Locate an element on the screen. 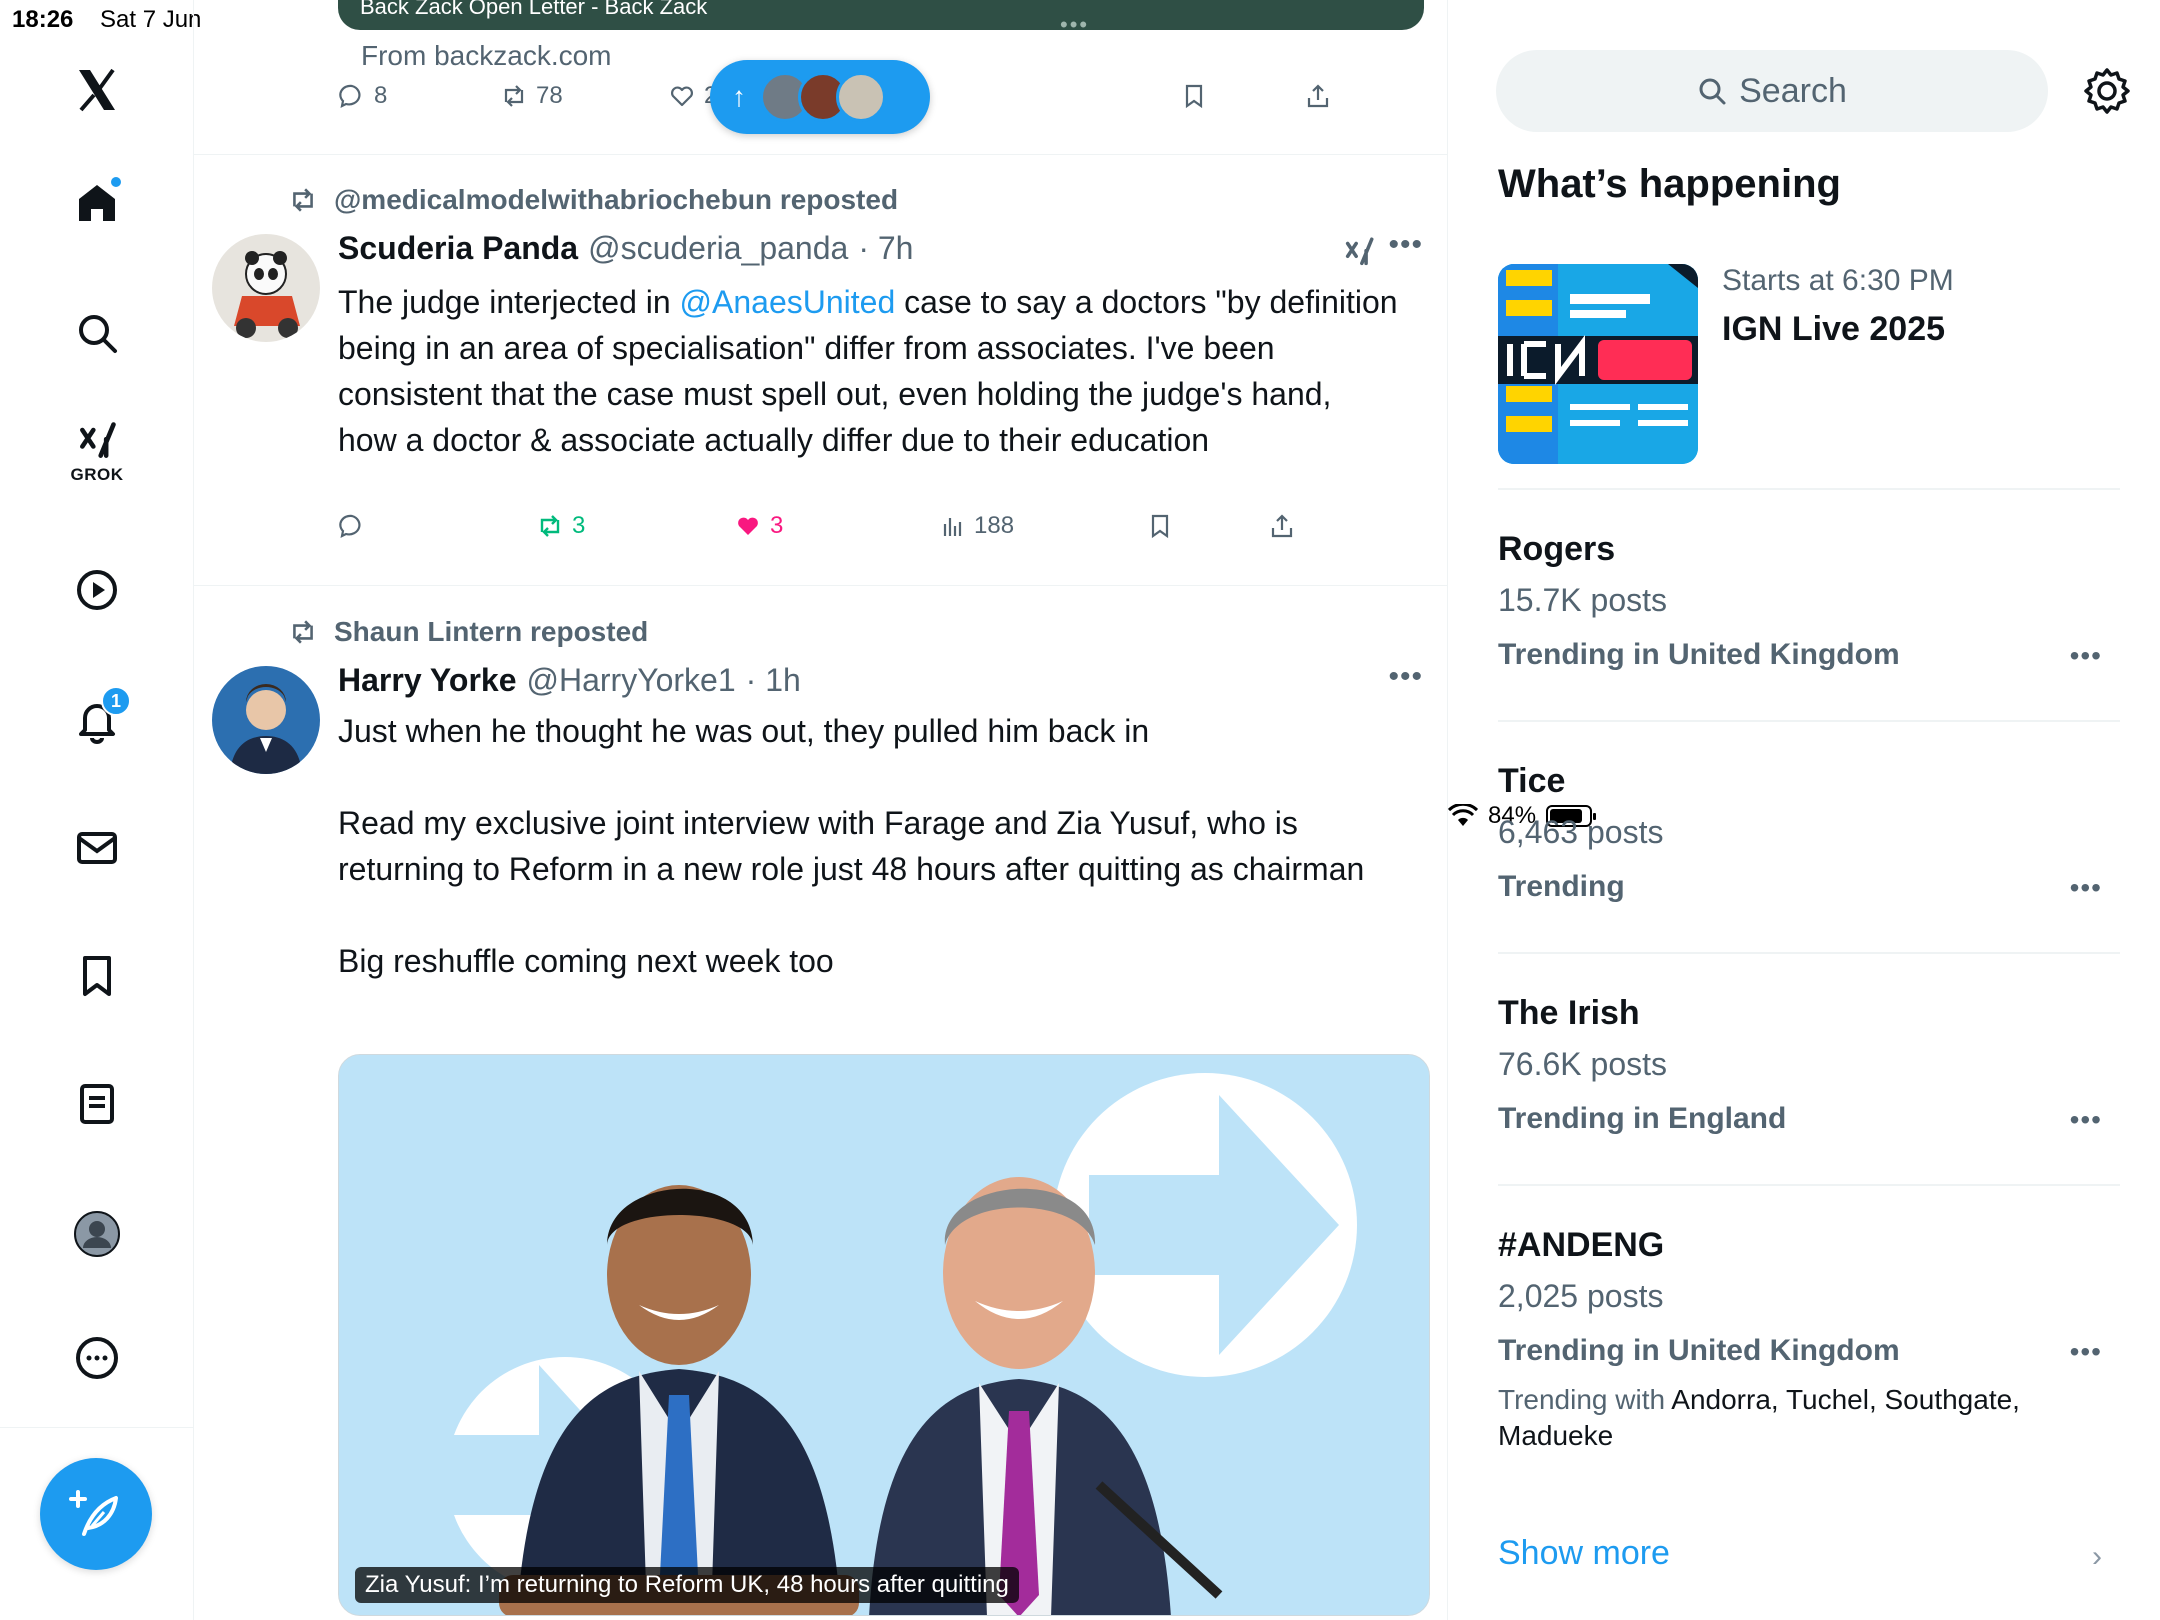 This screenshot has height=1620, width=2160. list-icon is located at coordinates (97, 1104).